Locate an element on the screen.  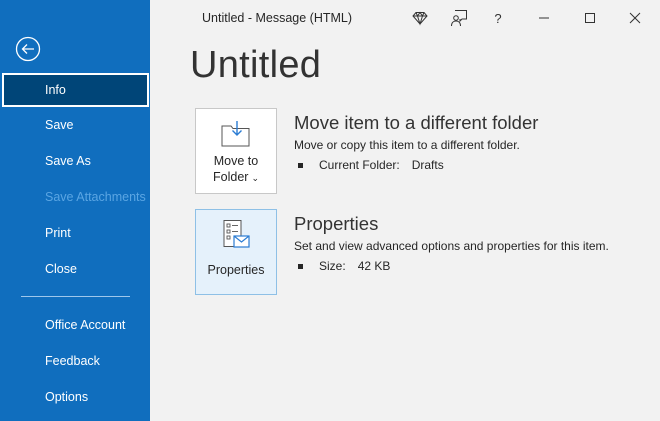
nav-item-feedback: Feedback is located at coordinates (75, 361).